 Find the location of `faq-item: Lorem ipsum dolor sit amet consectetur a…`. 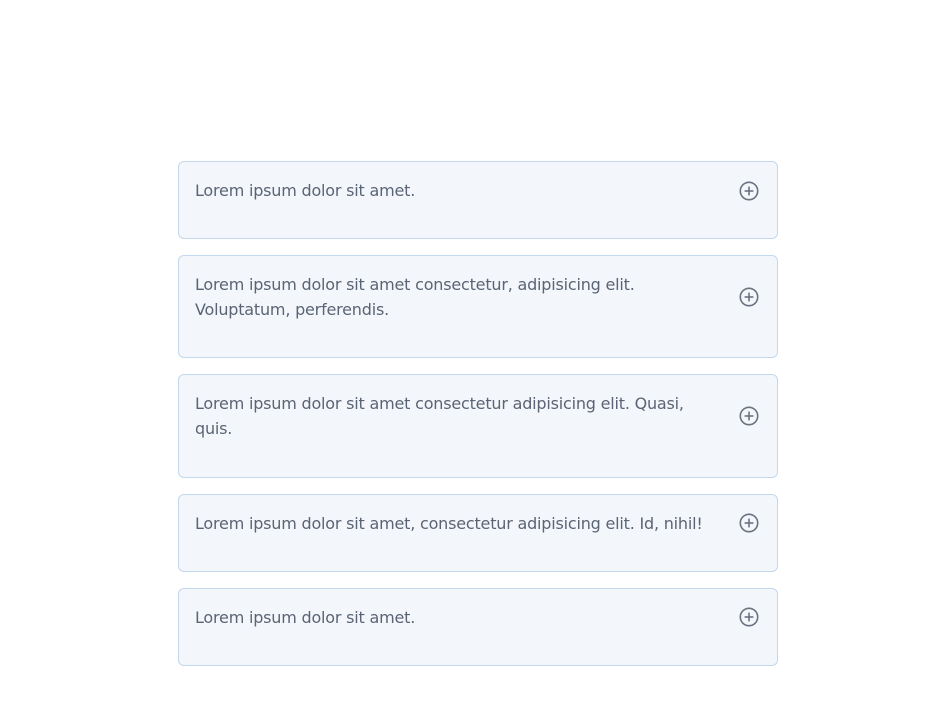

faq-item: Lorem ipsum dolor sit amet consectetur a… is located at coordinates (478, 426).